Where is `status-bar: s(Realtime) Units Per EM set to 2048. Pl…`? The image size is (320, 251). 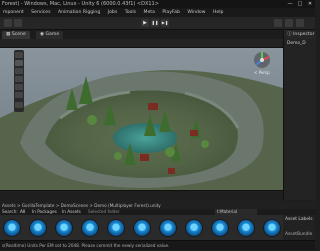
status-bar: s(Realtime) Units Per EM set to 2048. Pl… is located at coordinates (157, 245).